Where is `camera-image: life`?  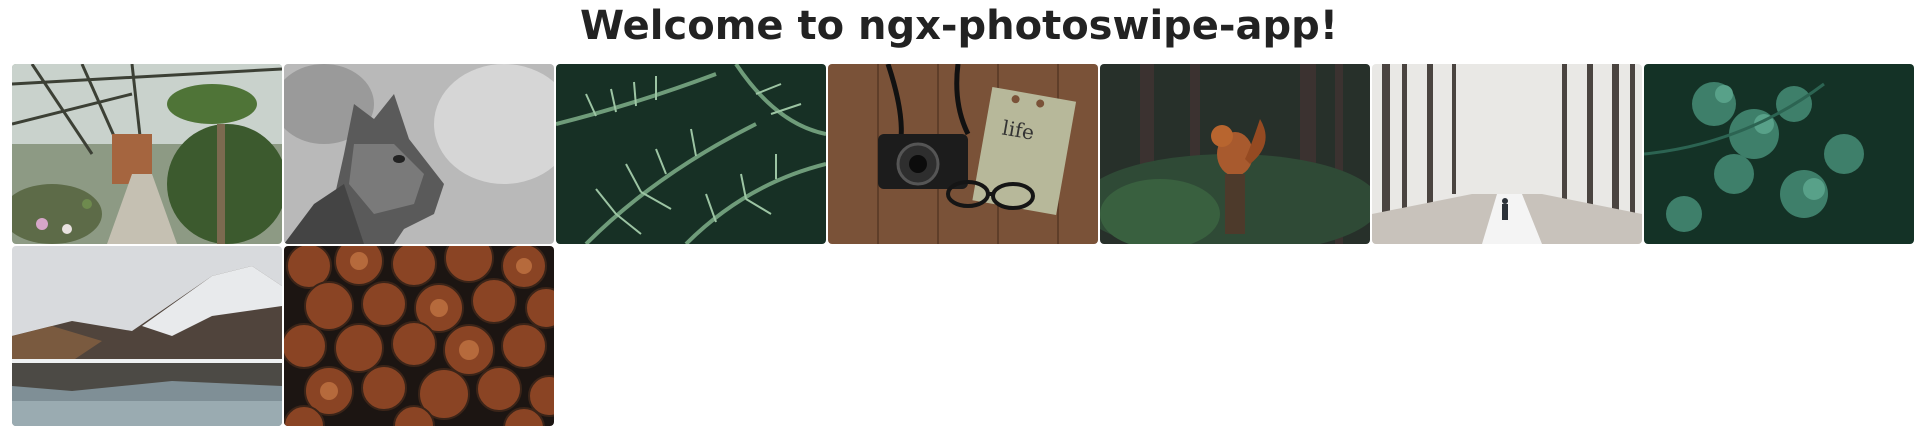
camera-image: life is located at coordinates (963, 154).